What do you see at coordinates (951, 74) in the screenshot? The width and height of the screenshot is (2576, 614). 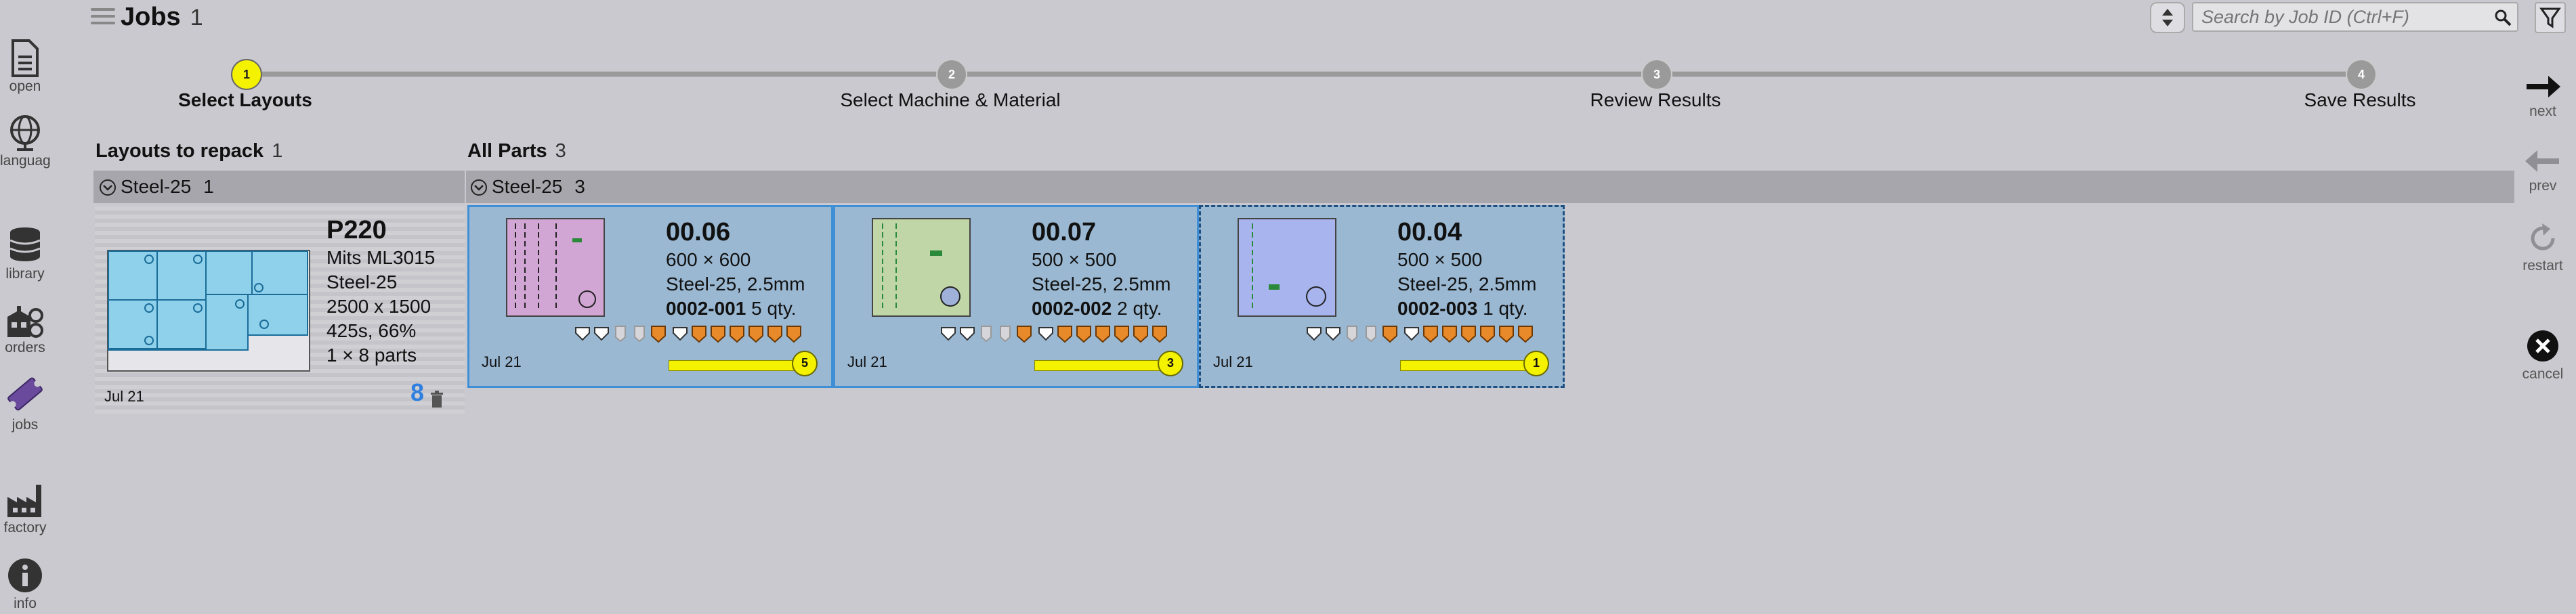 I see `step-2-dot: 2` at bounding box center [951, 74].